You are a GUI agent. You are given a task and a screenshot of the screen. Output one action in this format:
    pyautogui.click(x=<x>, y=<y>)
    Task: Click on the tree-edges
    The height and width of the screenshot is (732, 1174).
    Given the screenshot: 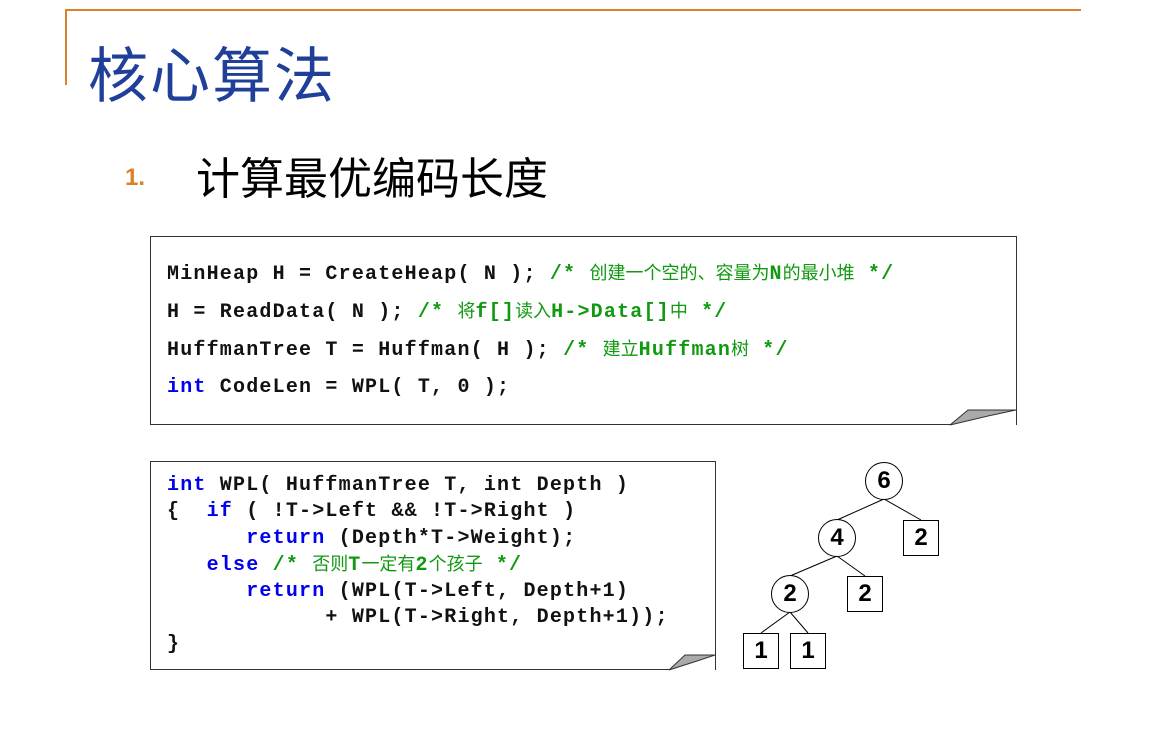 What is the action you would take?
    pyautogui.click(x=841, y=566)
    